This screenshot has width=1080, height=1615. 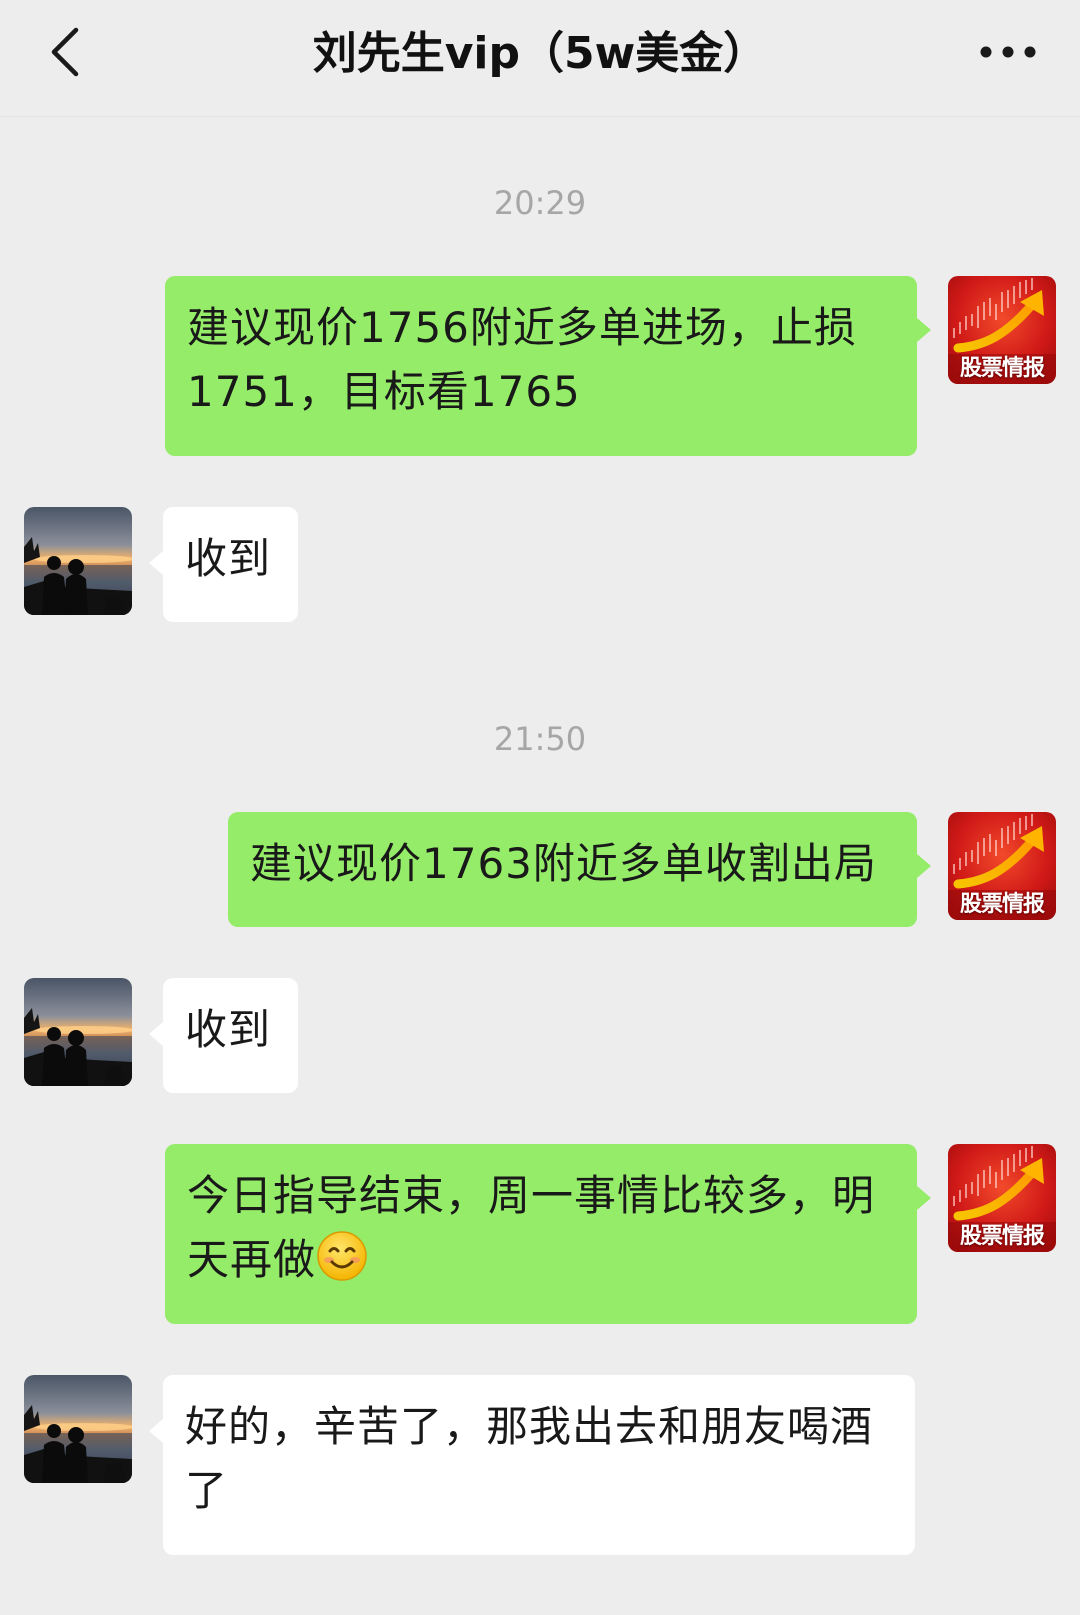 What do you see at coordinates (540, 53) in the screenshot?
I see `chat-title: 刘先生vip（5w美金）` at bounding box center [540, 53].